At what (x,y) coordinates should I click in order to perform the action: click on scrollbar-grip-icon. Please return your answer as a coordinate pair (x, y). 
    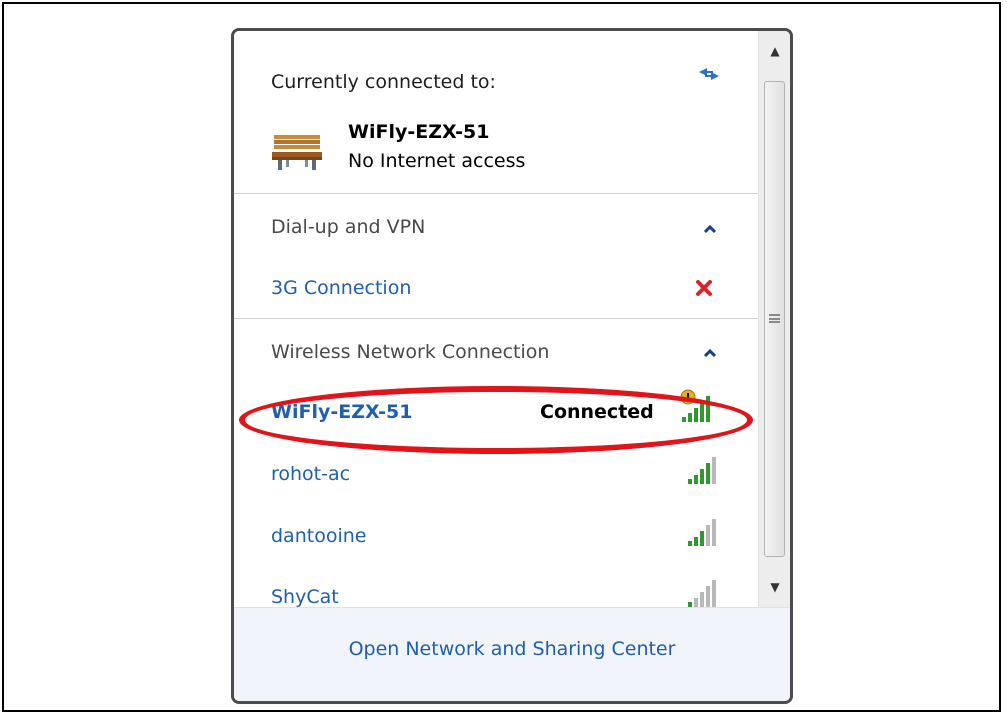
    Looking at the image, I should click on (774, 318).